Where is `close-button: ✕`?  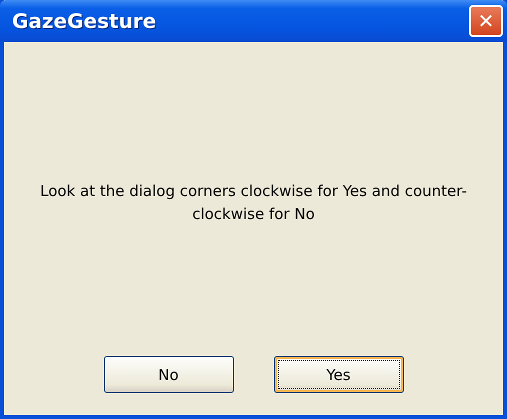
close-button: ✕ is located at coordinates (486, 21).